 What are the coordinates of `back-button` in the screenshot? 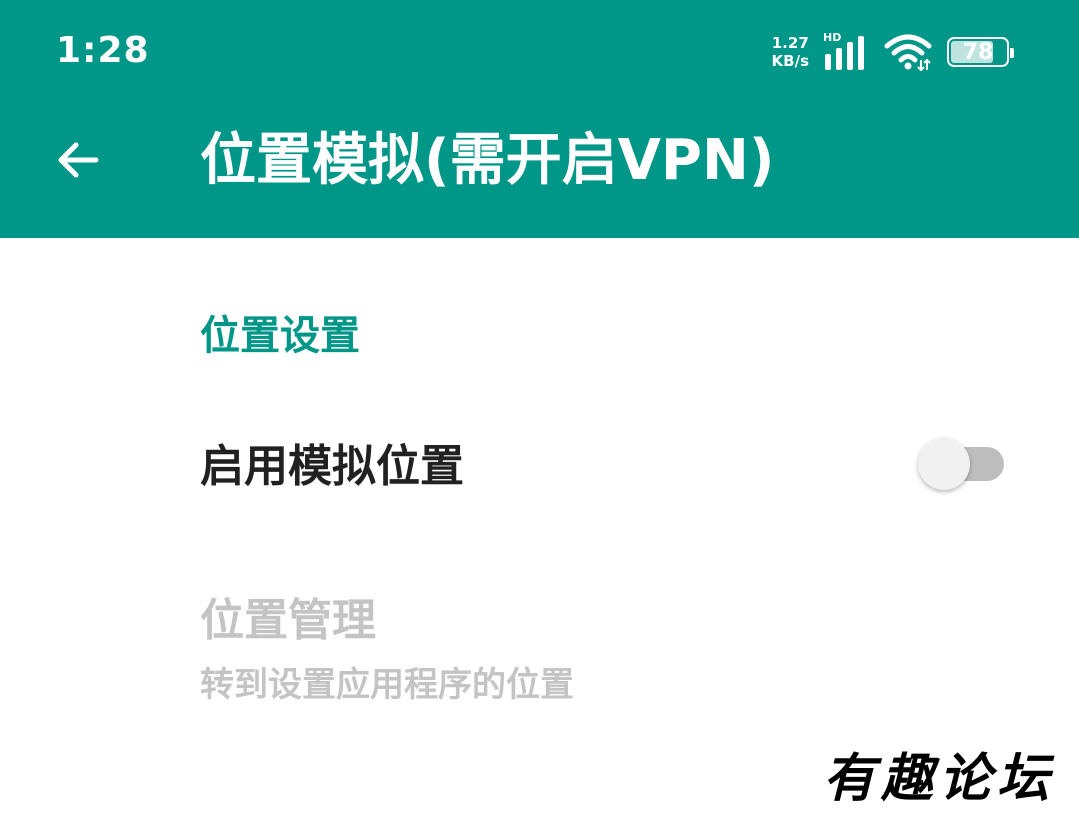 It's located at (78, 160).